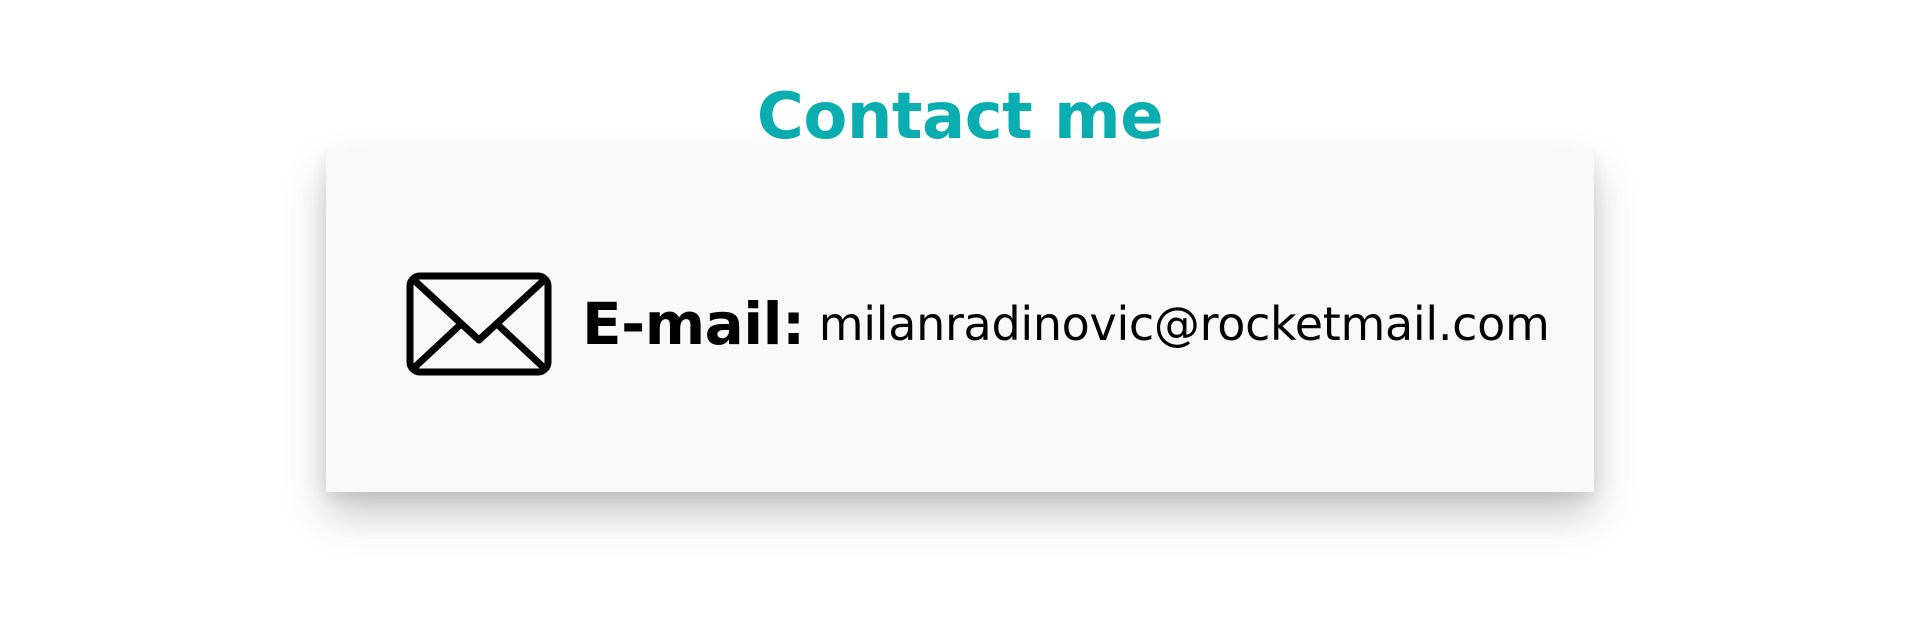 The width and height of the screenshot is (1920, 630). I want to click on email-address: milanradinovic@rocketmail.com, so click(1184, 324).